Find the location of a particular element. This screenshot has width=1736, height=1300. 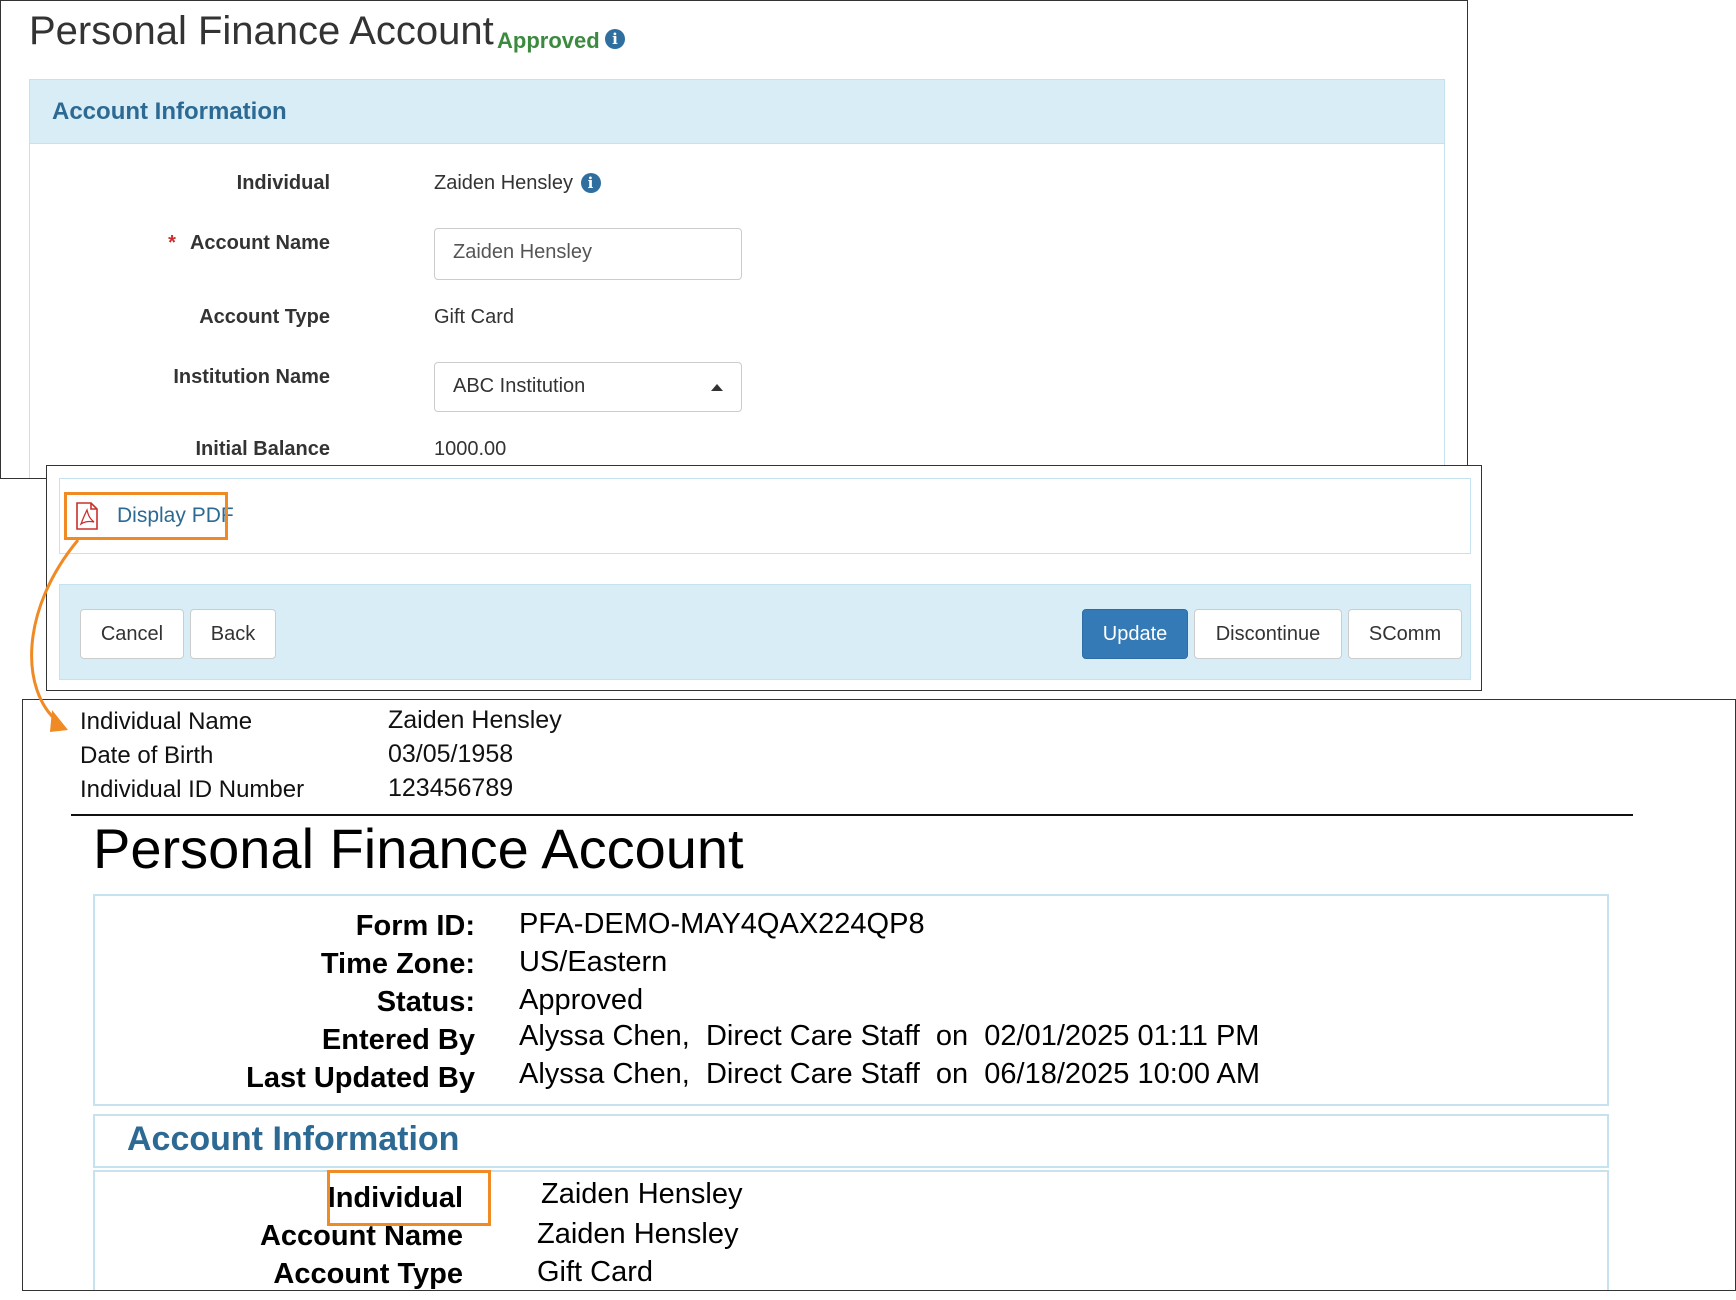

cancel-button: Cancel is located at coordinates (132, 634).